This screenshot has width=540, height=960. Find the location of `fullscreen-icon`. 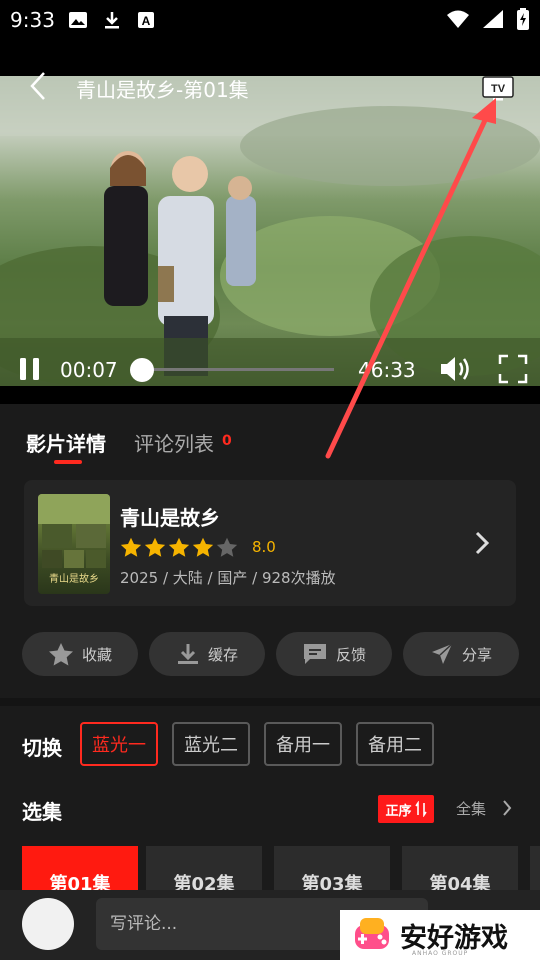

fullscreen-icon is located at coordinates (513, 369).